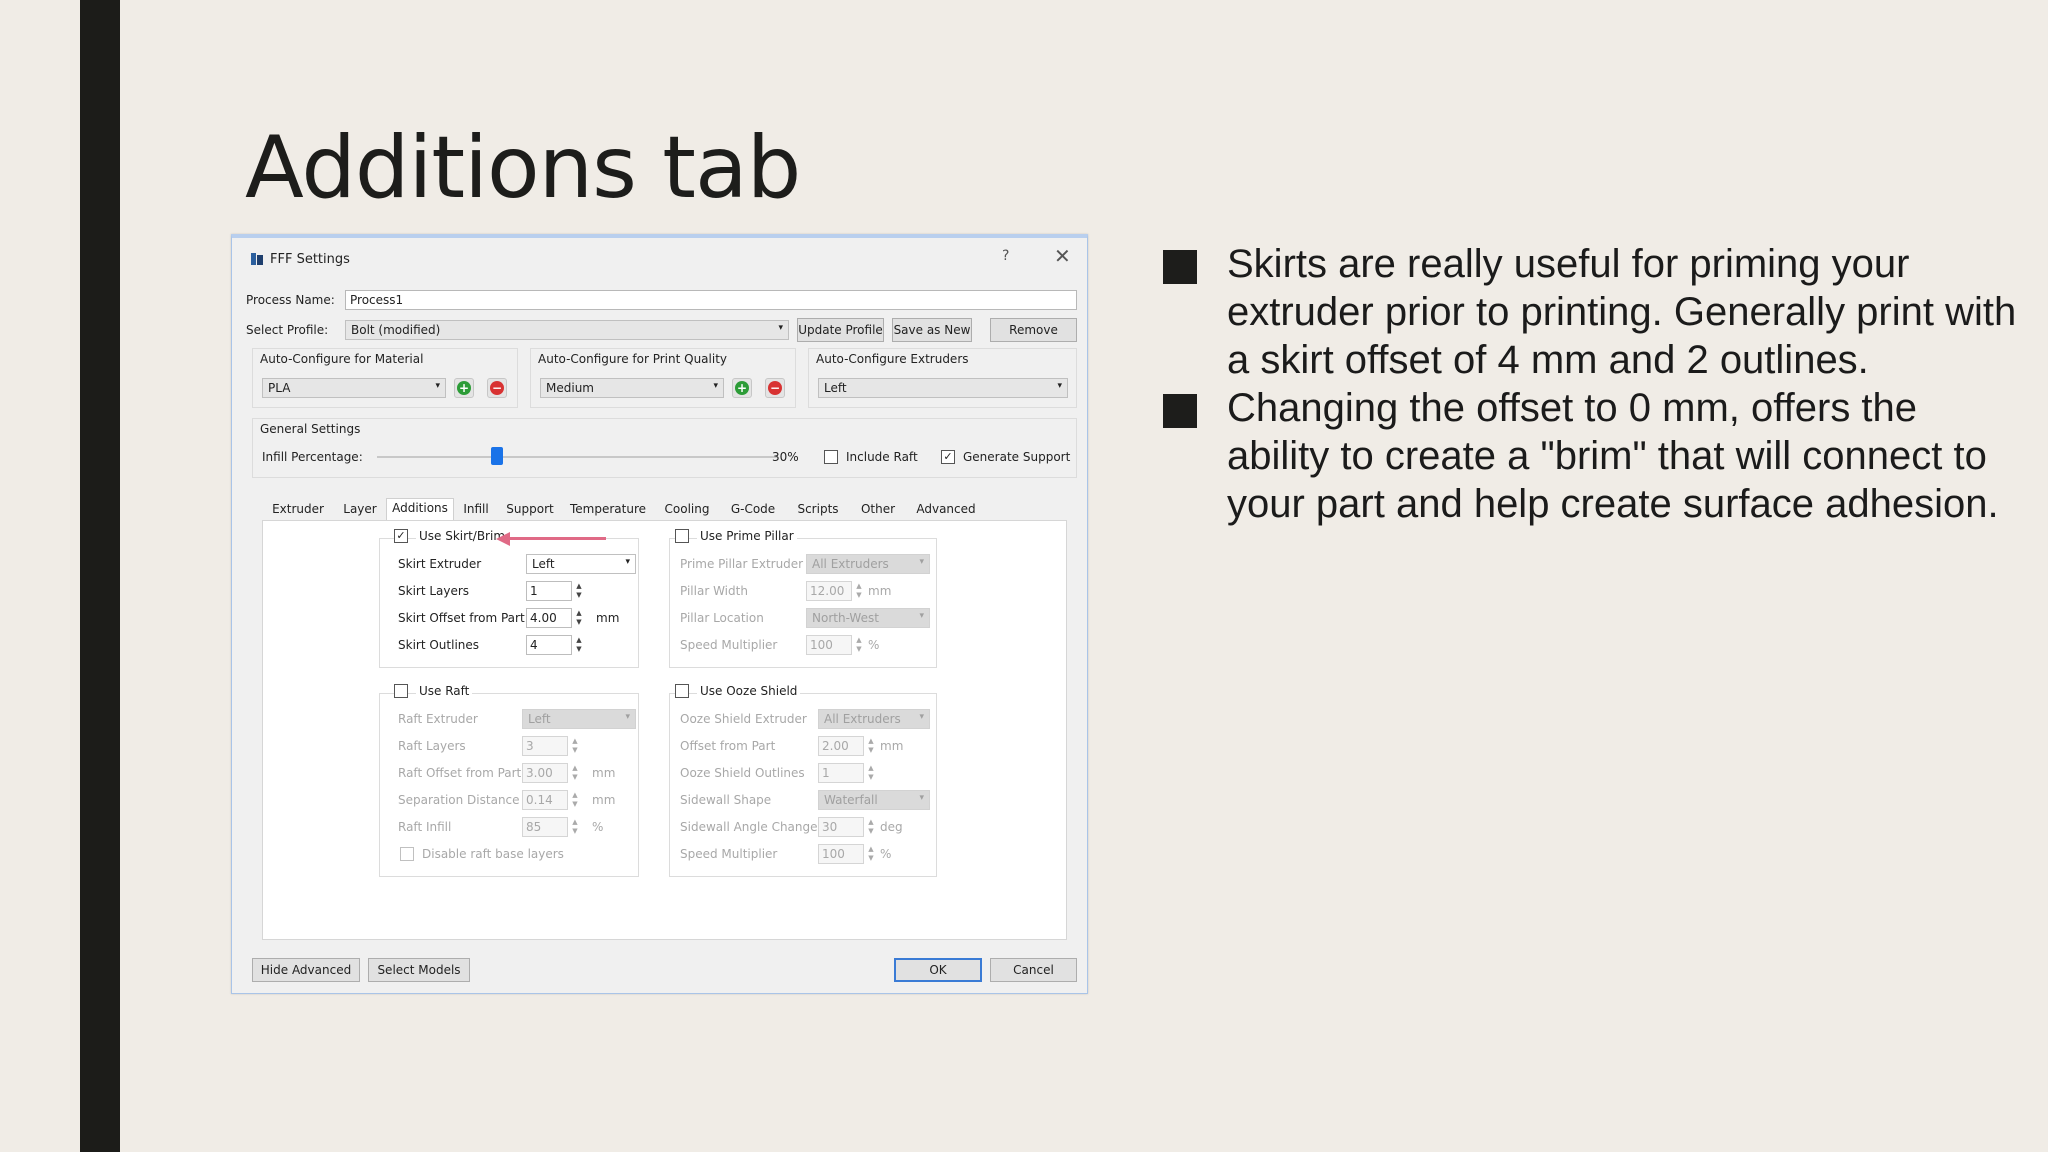 This screenshot has width=2048, height=1152. Describe the element at coordinates (557, 538) in the screenshot. I see `annotation-arrow-line` at that location.